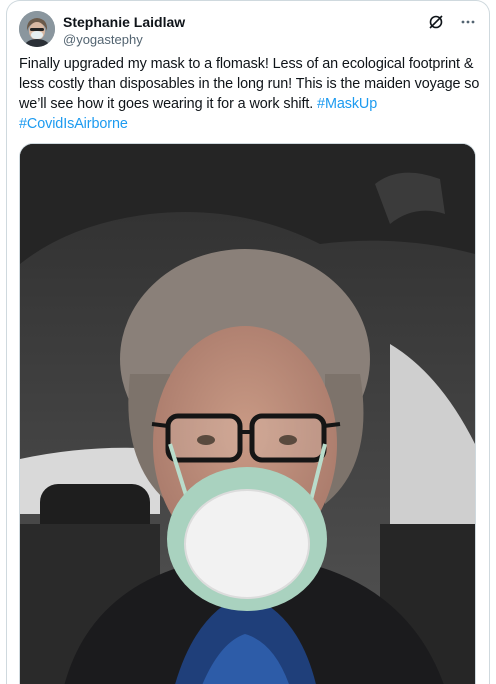 The image size is (496, 684). What do you see at coordinates (248, 31) in the screenshot?
I see `tweet-header: Stephanie Laidlaw @yogastephy` at bounding box center [248, 31].